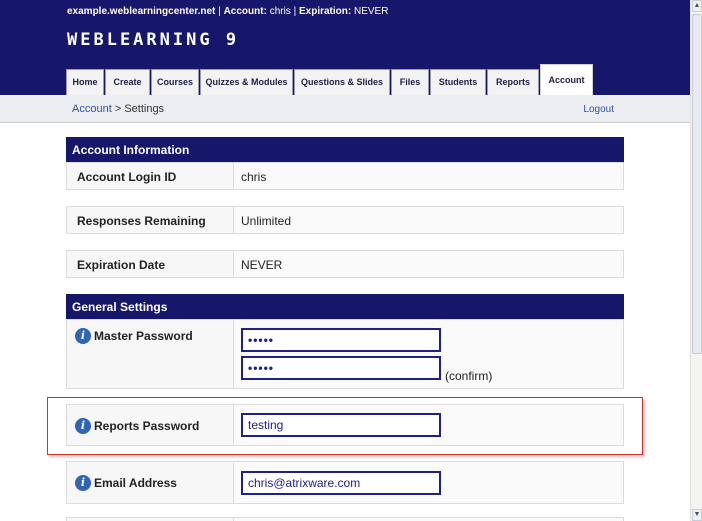 The width and height of the screenshot is (702, 521). I want to click on tab-questions-slides: Questions & Slides, so click(342, 82).